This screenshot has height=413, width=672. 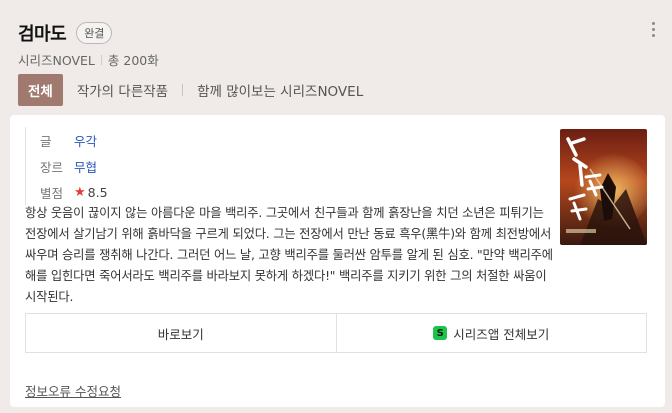 I want to click on genre-row: 장르 무협, so click(x=74, y=166).